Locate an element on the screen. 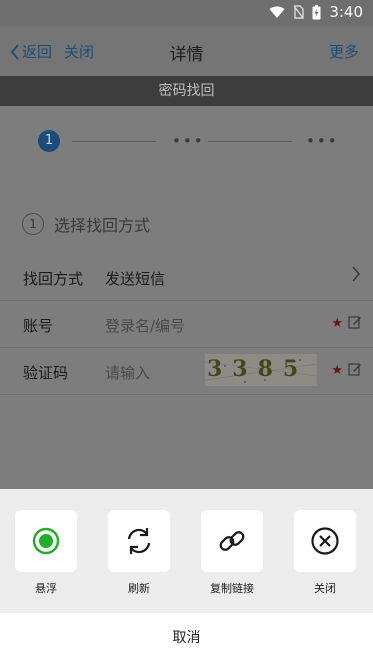 The height and width of the screenshot is (663, 373). copy-link-action: 复制链接 is located at coordinates (232, 553).